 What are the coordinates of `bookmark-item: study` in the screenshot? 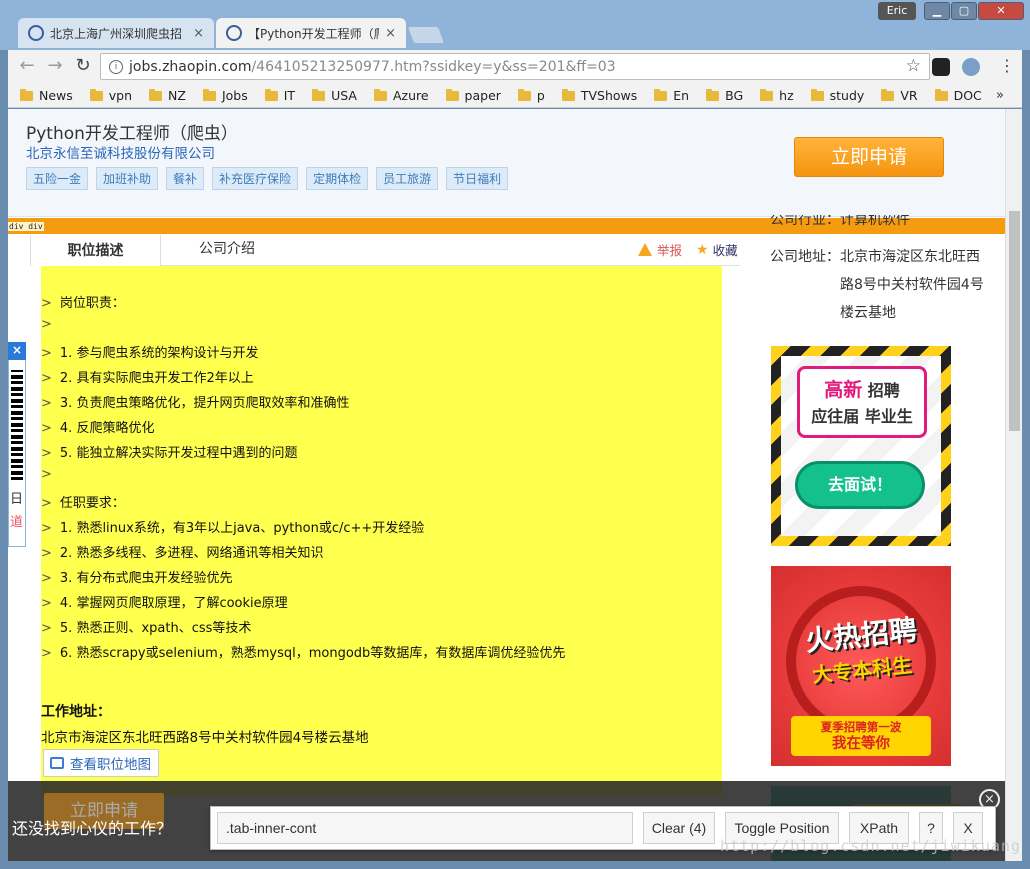 It's located at (837, 95).